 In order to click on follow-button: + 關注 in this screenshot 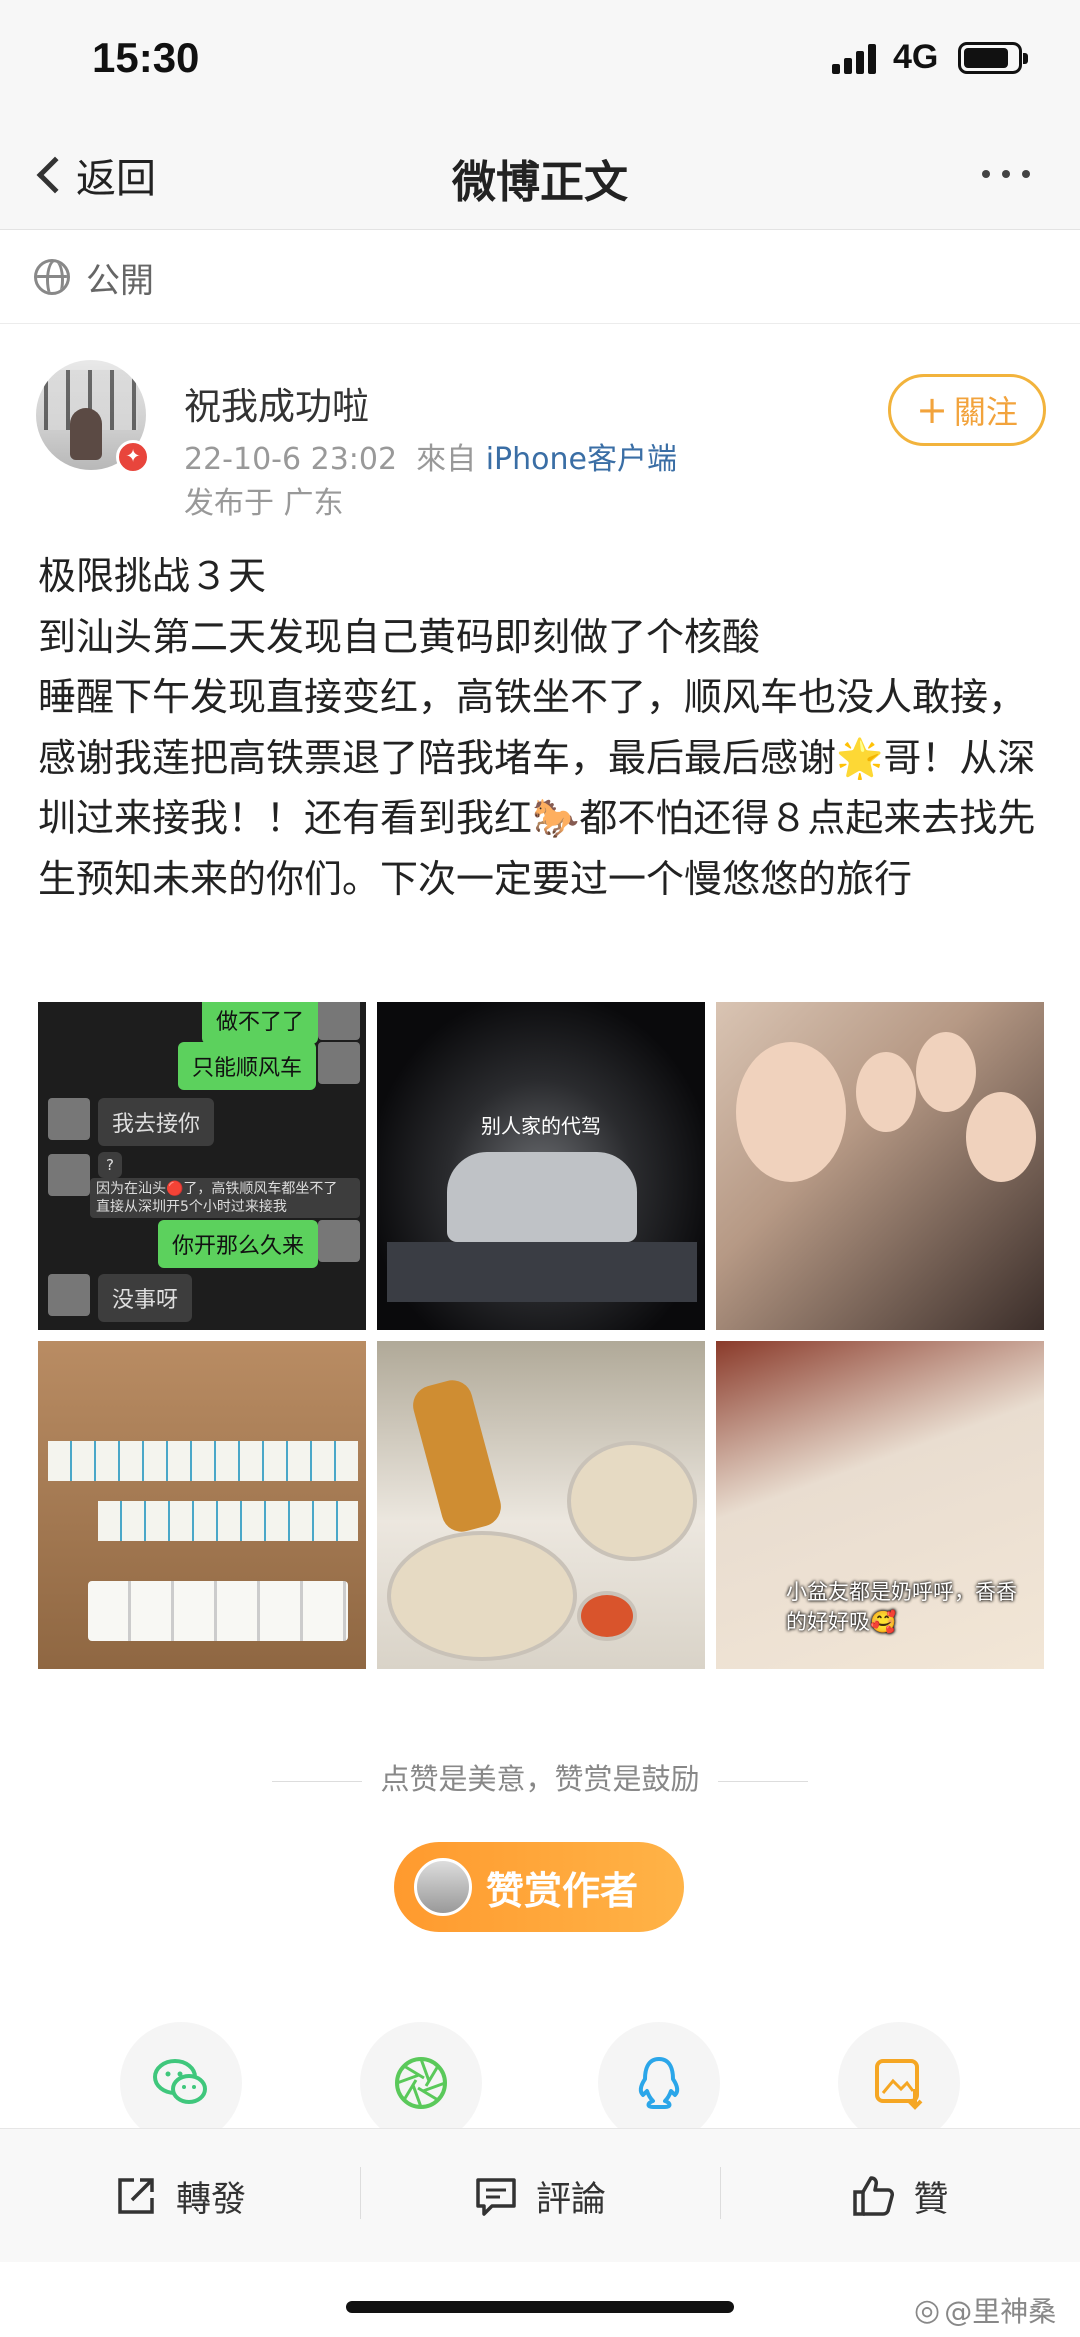, I will do `click(967, 410)`.